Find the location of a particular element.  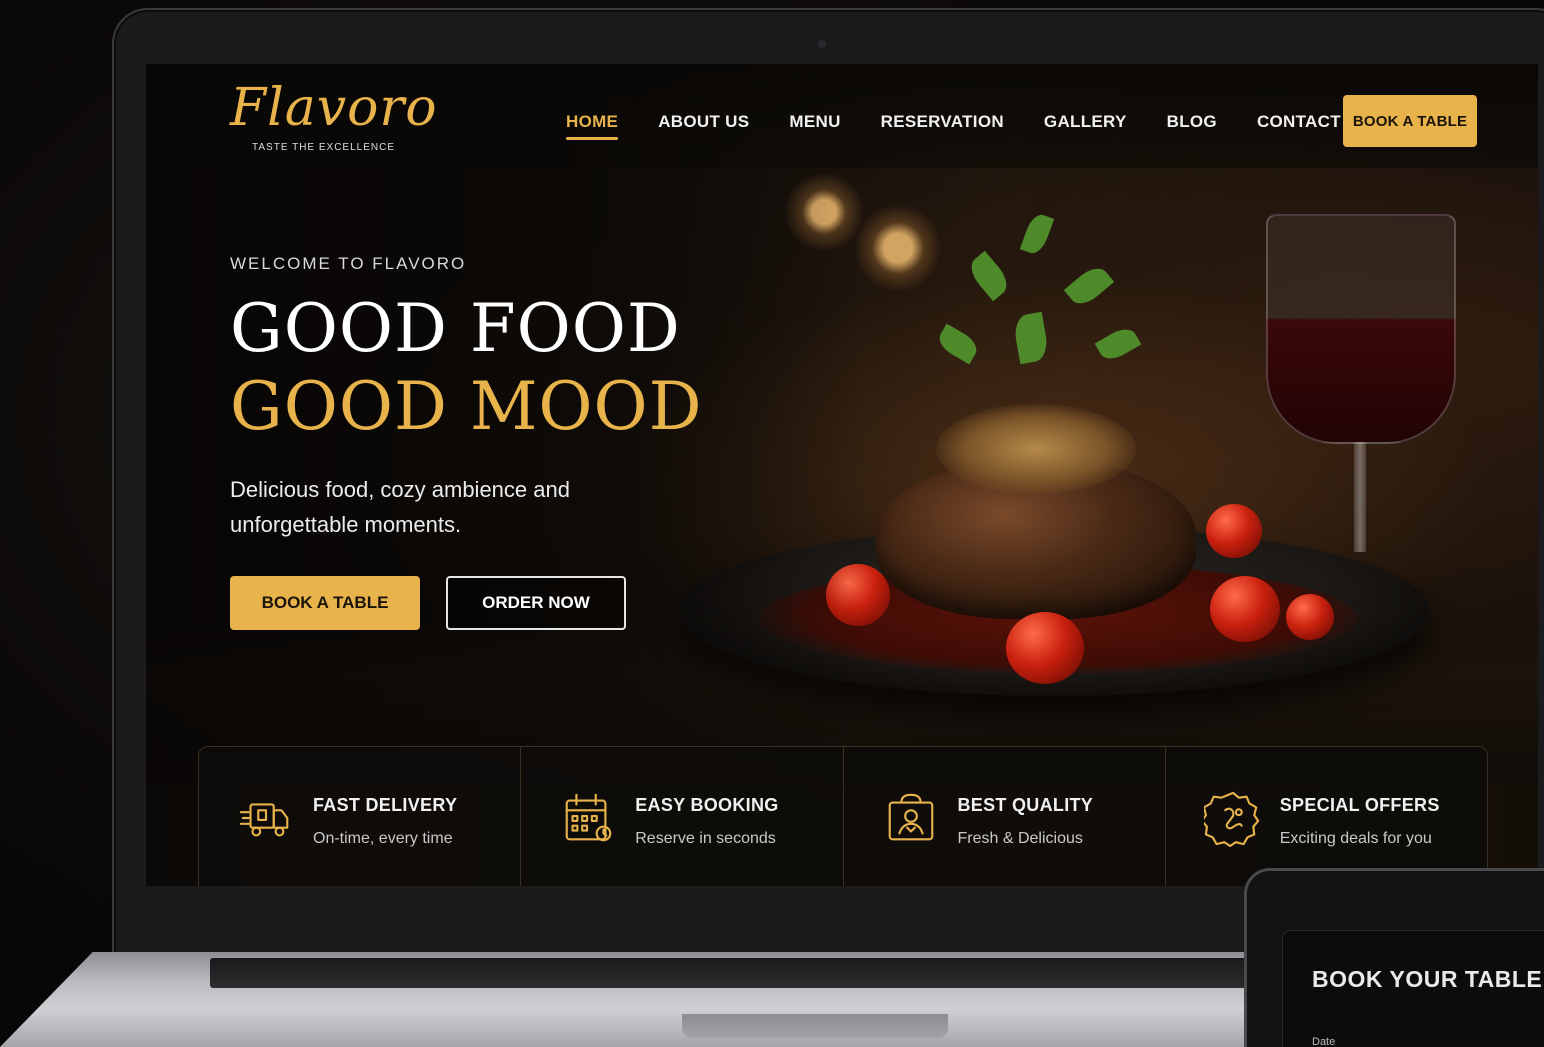

chef-quality-icon is located at coordinates (910, 817).